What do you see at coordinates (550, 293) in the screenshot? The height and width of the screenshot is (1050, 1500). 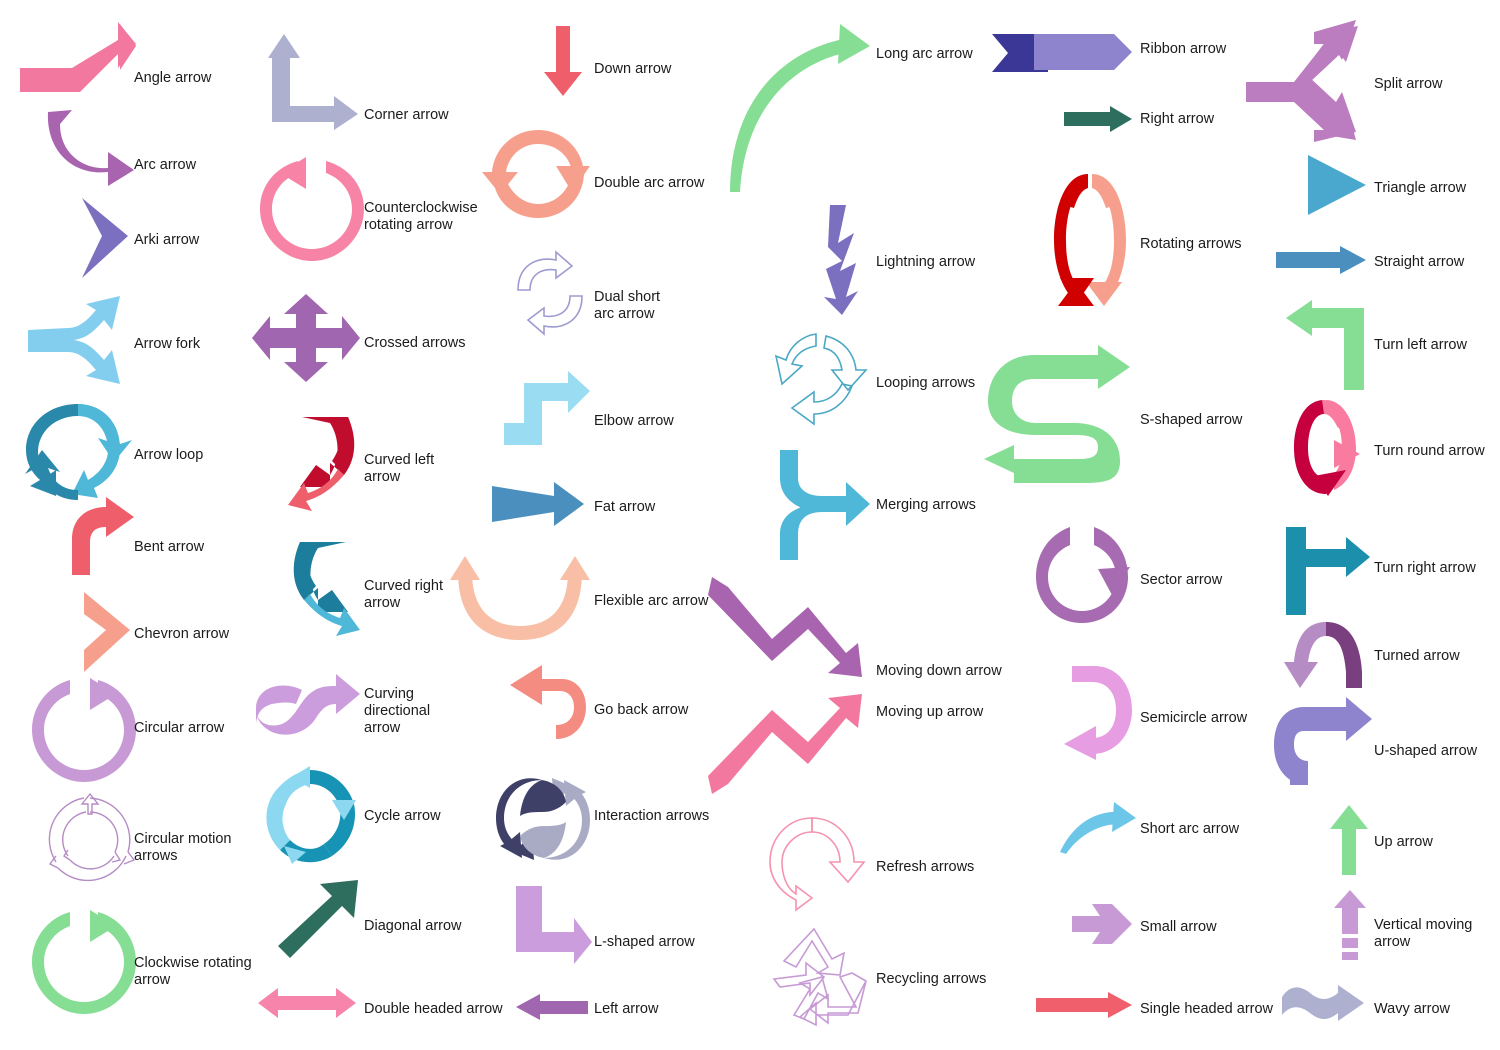 I see `dual-short-arc-arrow-icon` at bounding box center [550, 293].